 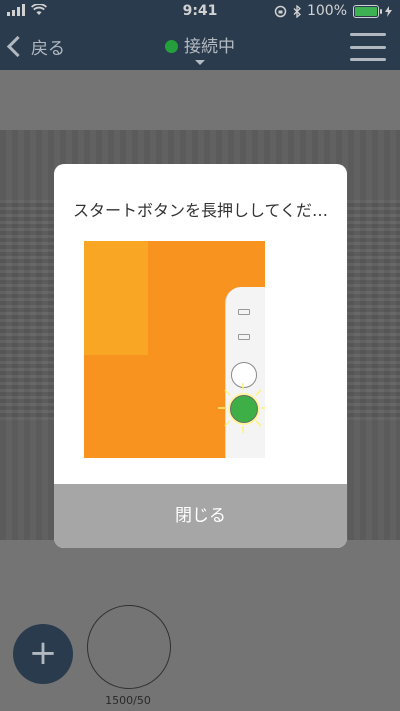 I want to click on device-illustration, so click(x=174, y=349).